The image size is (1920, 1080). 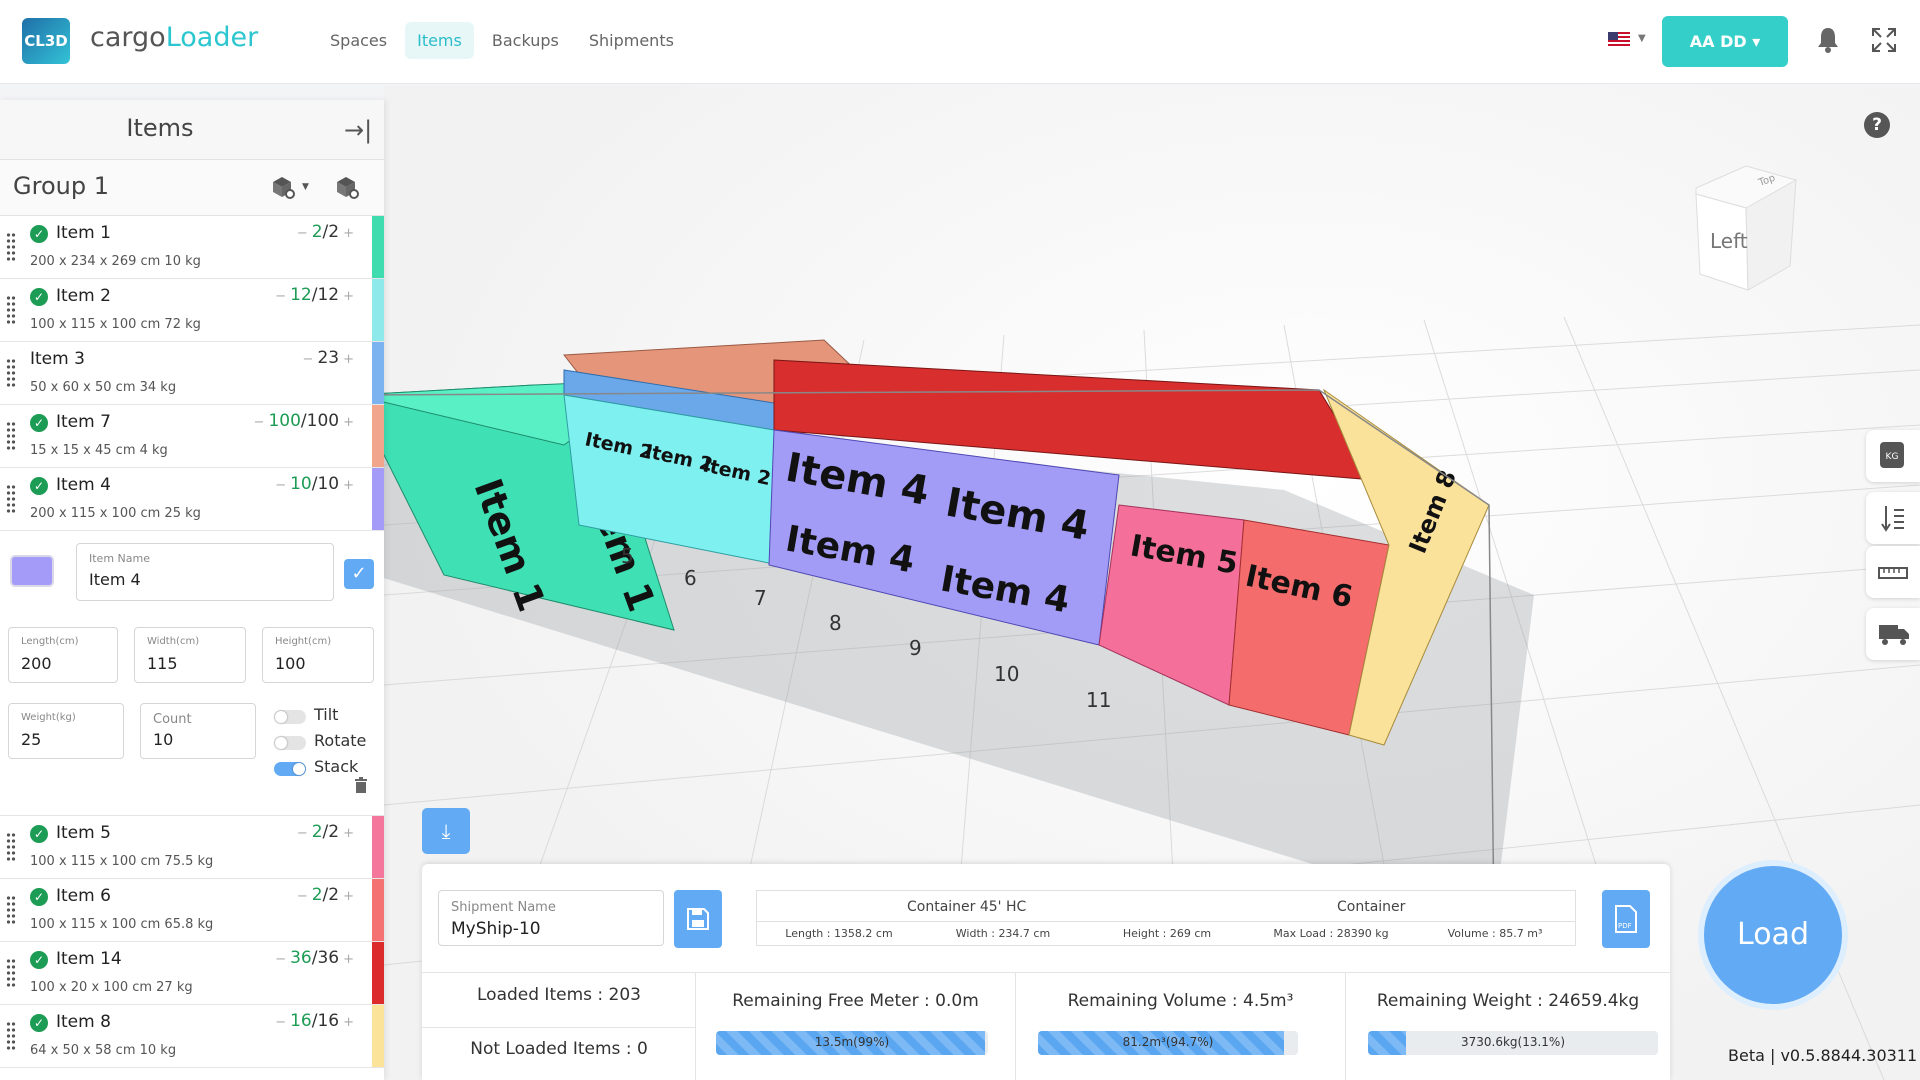 I want to click on total-count: /12, so click(x=325, y=295).